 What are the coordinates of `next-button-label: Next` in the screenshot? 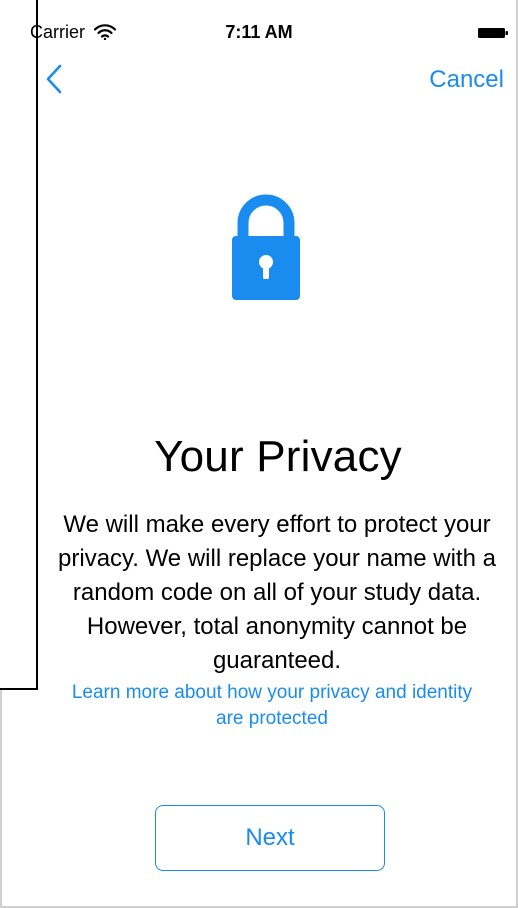 It's located at (270, 837).